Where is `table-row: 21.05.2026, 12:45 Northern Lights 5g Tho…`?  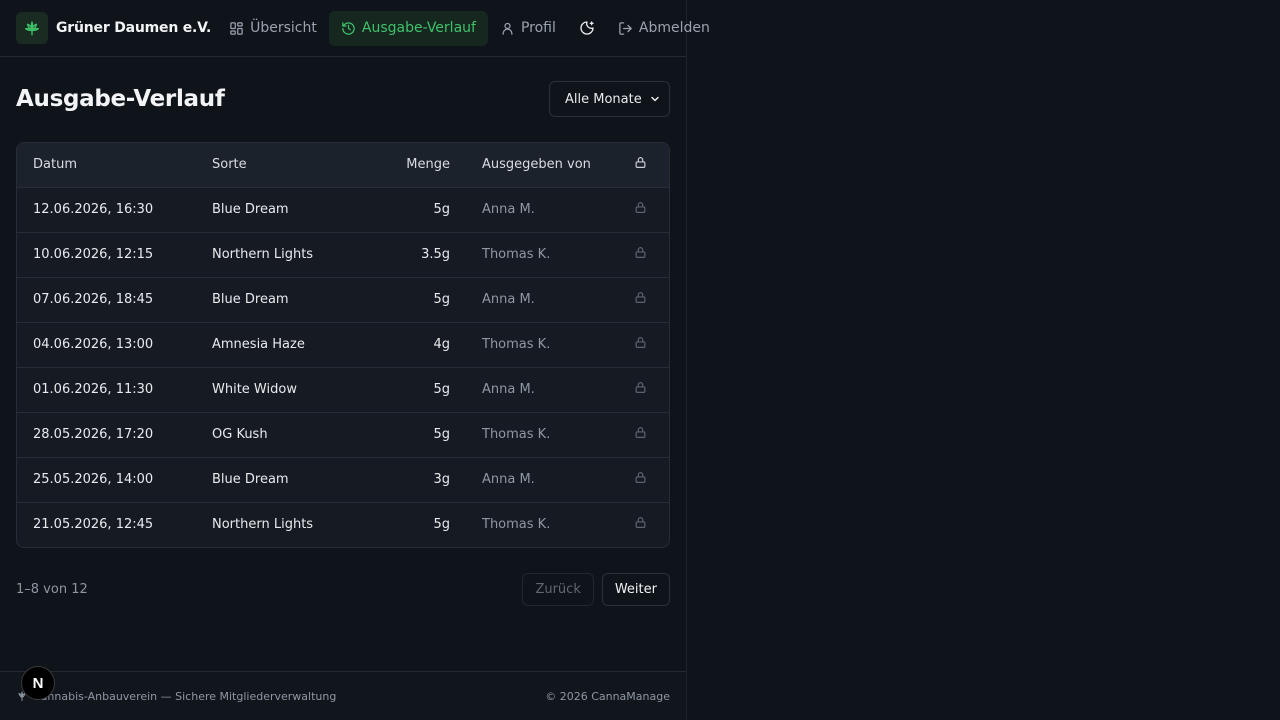
table-row: 21.05.2026, 12:45 Northern Lights 5g Tho… is located at coordinates (343, 524).